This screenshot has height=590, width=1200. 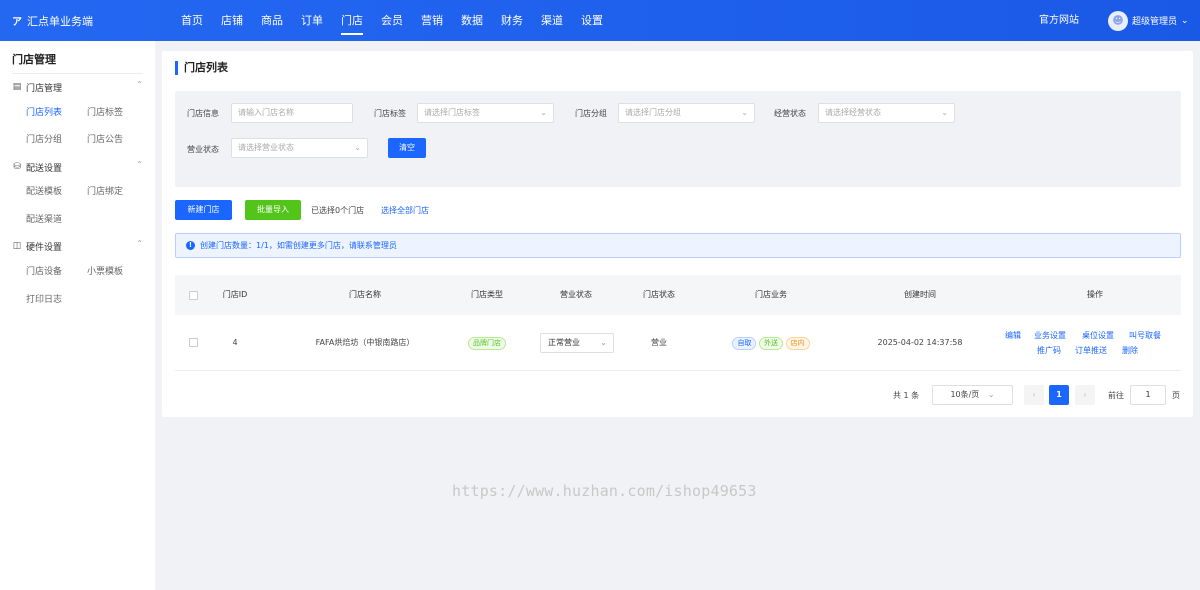 What do you see at coordinates (686, 113) in the screenshot?
I see `store-group-select: 请选择门店分组 ⌄` at bounding box center [686, 113].